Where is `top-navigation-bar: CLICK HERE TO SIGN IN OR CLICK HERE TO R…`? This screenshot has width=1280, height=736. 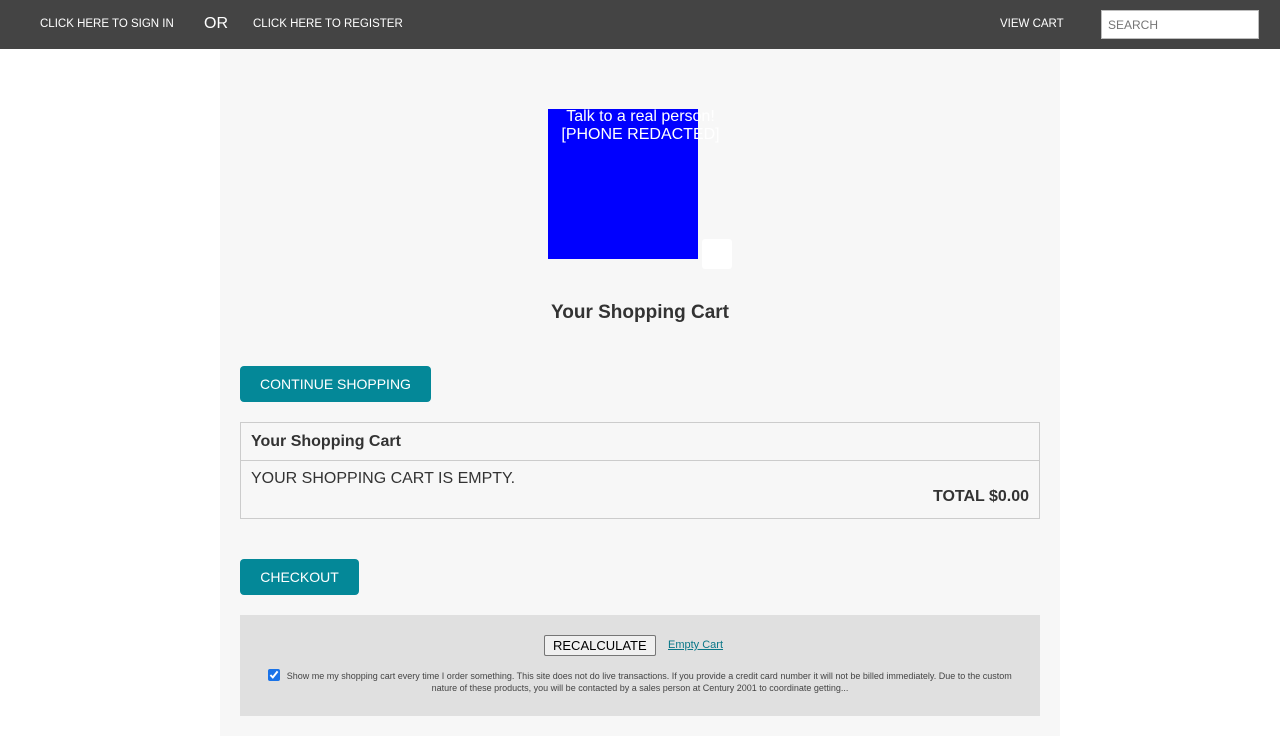 top-navigation-bar: CLICK HERE TO SIGN IN OR CLICK HERE TO R… is located at coordinates (640, 24).